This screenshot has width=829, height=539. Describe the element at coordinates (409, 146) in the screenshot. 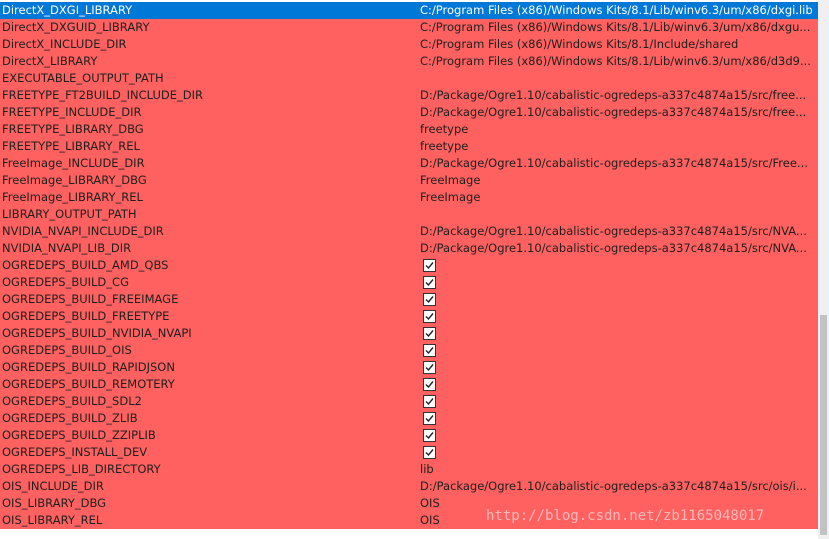

I see `table-row: FREETYPE_LIBRARY_REL freetype` at that location.